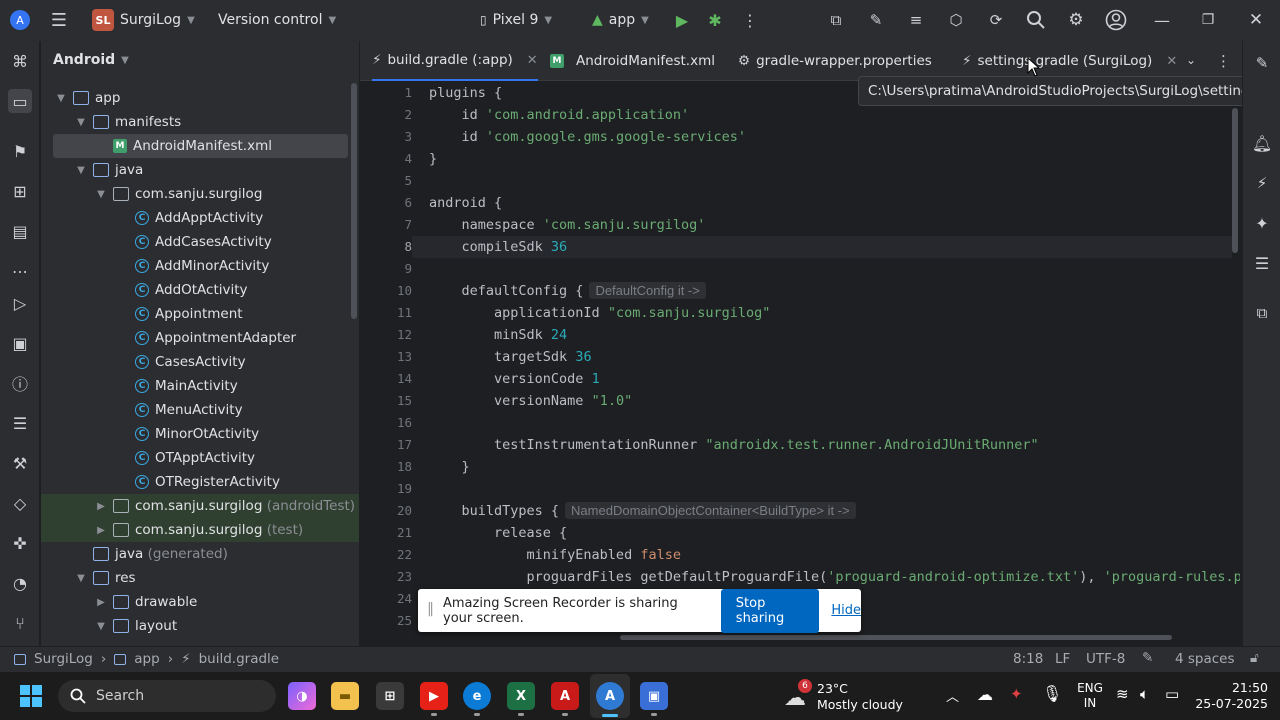 Image resolution: width=1280 pixels, height=720 pixels. What do you see at coordinates (1144, 694) in the screenshot?
I see `volume-icon: 🔈︎` at bounding box center [1144, 694].